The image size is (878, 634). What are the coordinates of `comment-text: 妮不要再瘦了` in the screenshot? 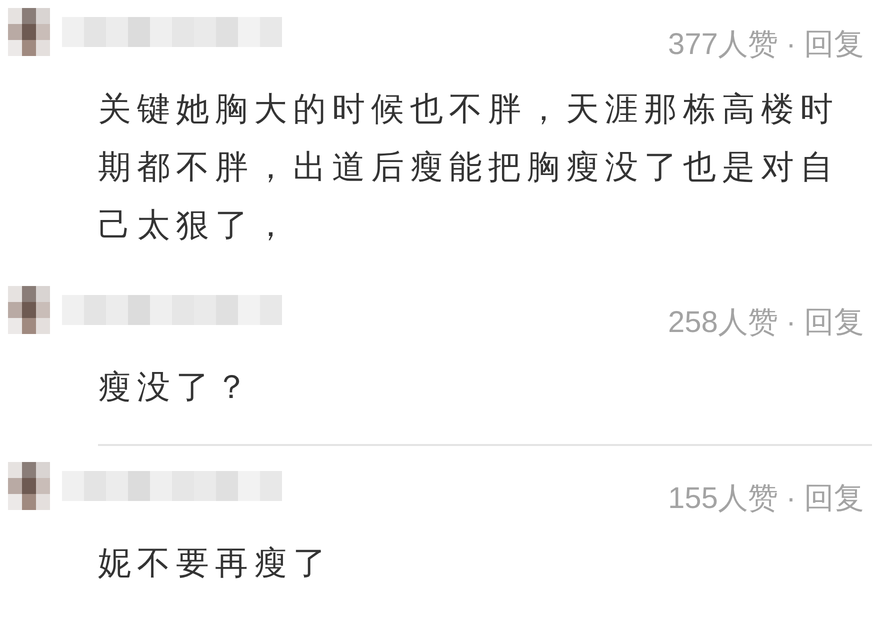 It's located at (215, 563).